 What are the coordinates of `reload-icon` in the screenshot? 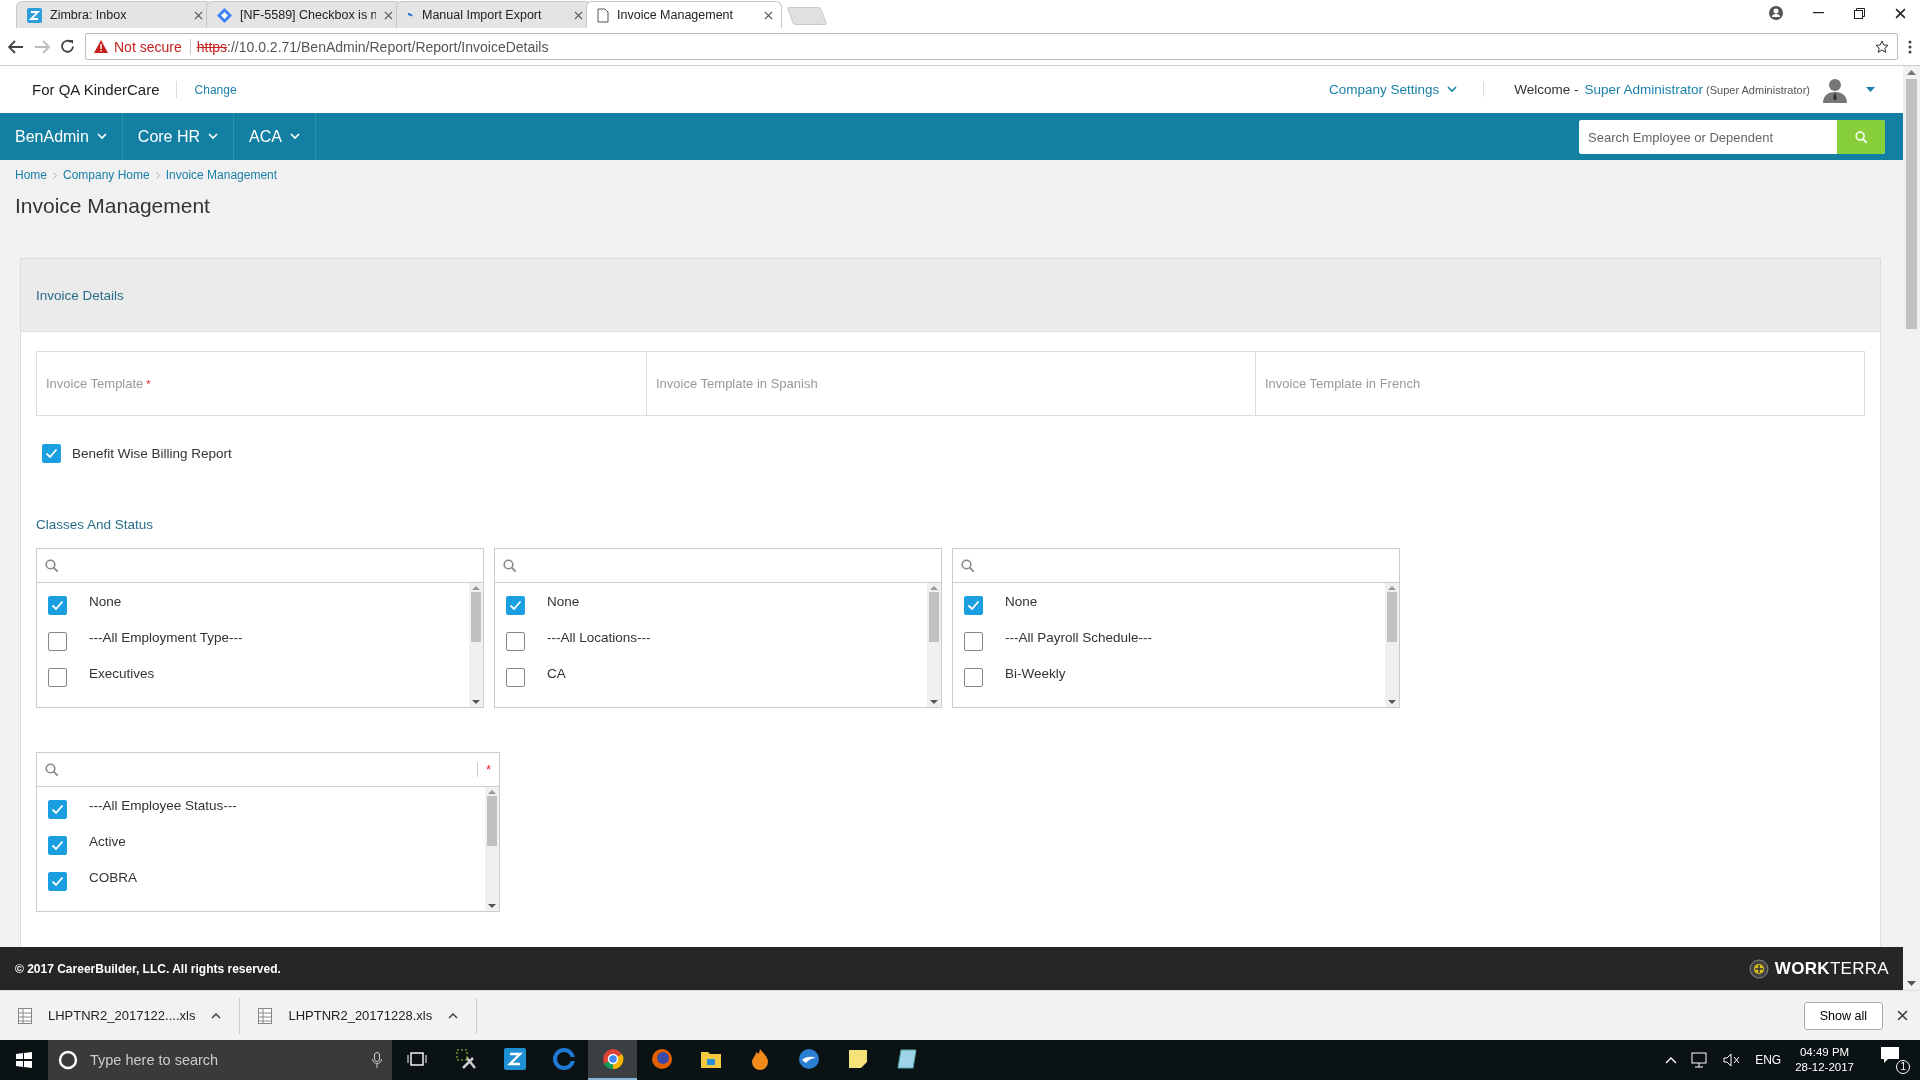 It's located at (67, 46).